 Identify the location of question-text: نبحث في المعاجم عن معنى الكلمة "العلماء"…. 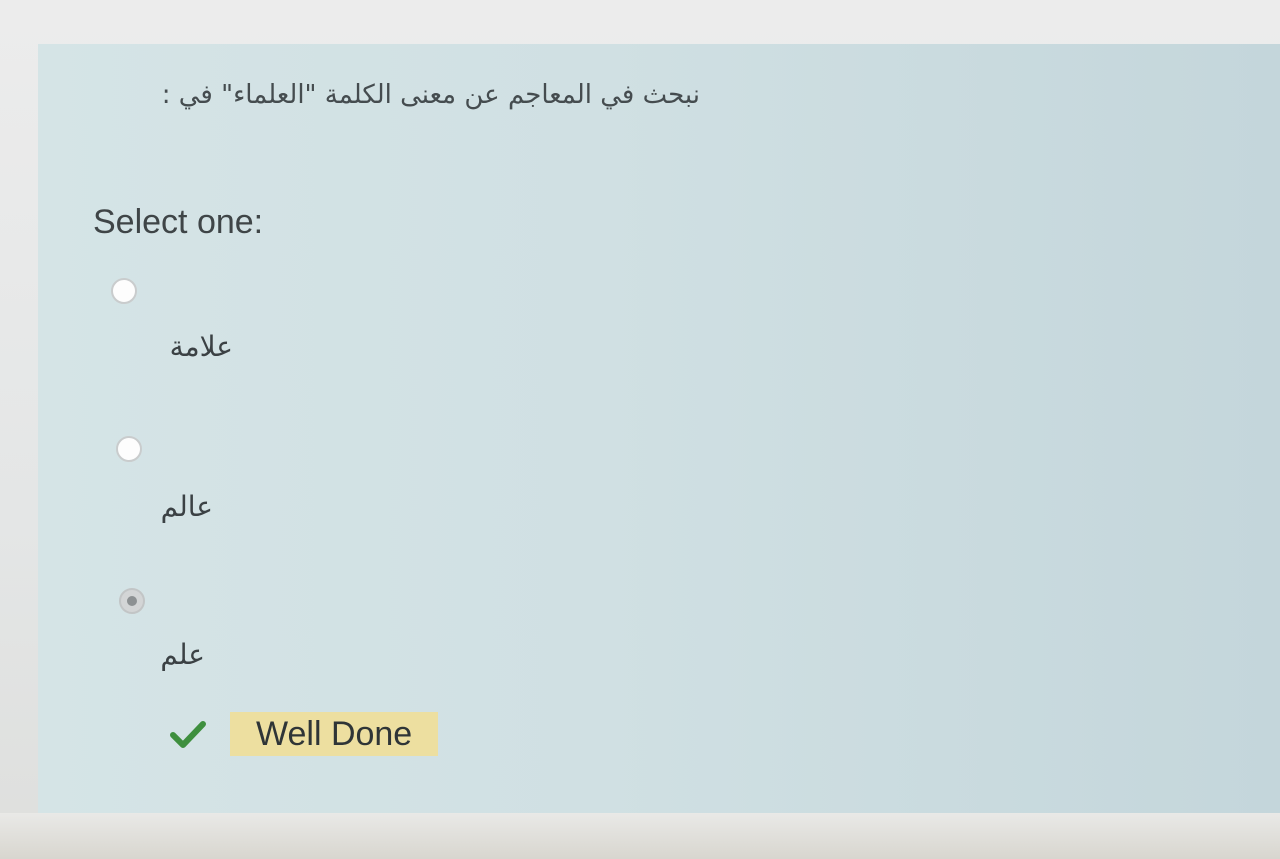
(430, 95).